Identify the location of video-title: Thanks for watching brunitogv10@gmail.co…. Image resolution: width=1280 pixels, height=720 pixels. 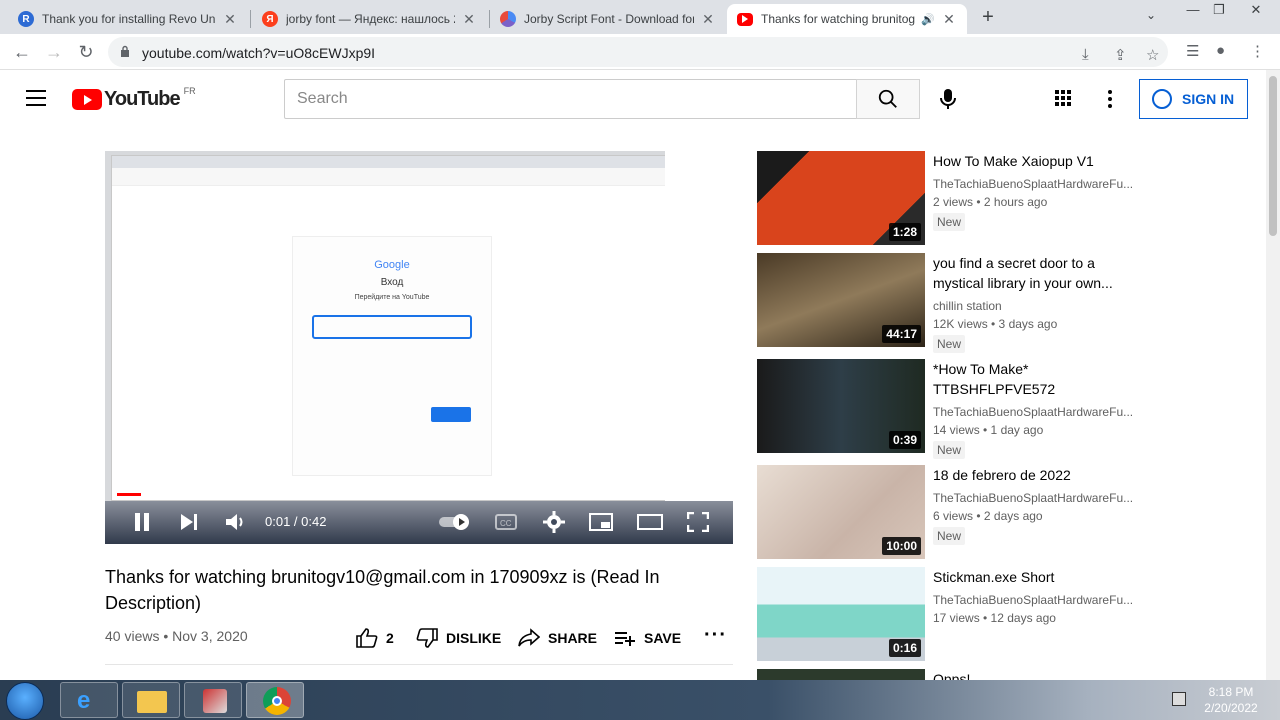
(382, 590).